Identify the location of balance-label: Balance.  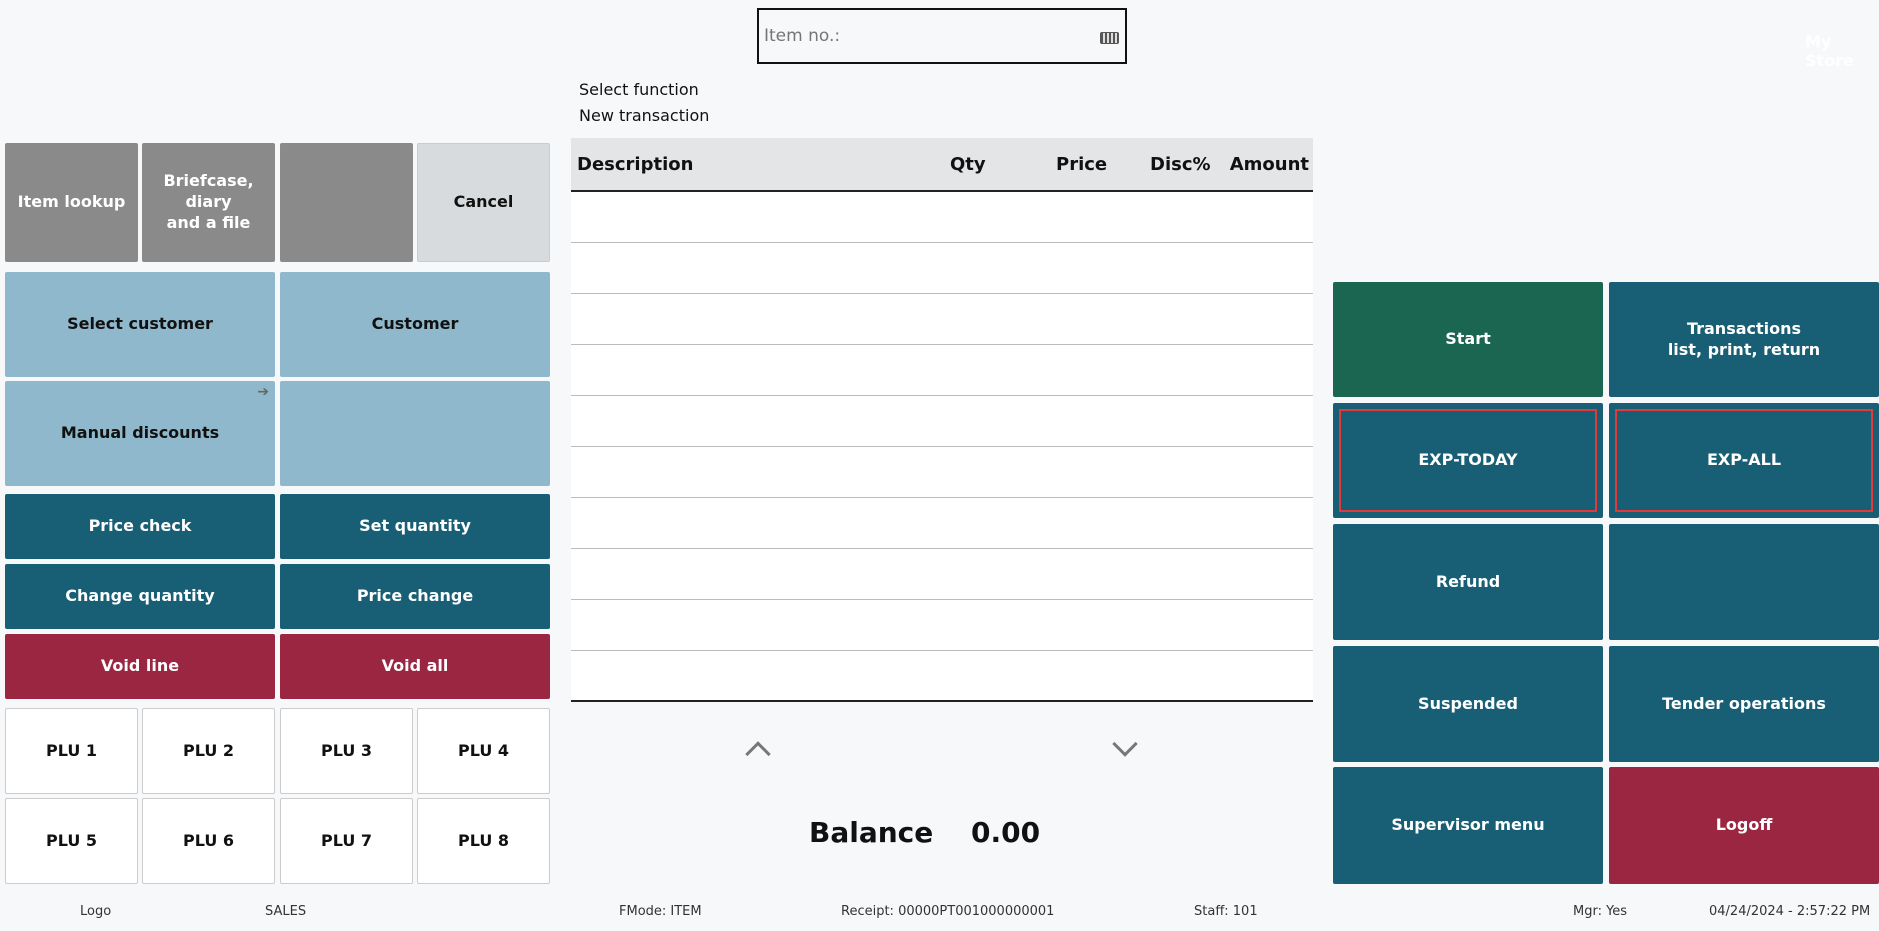
(871, 832).